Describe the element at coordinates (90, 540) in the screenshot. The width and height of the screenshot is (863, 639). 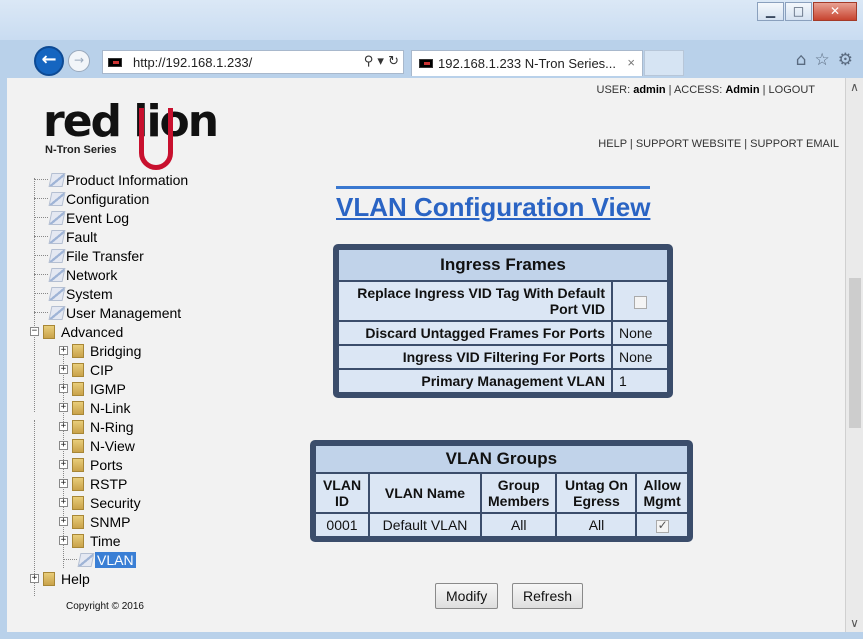
I see `tree-item-time: + Time` at that location.